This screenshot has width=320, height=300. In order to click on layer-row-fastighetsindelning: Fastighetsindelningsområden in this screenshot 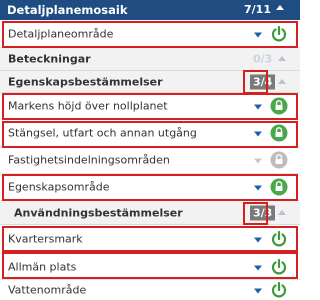, I will do `click(150, 160)`.